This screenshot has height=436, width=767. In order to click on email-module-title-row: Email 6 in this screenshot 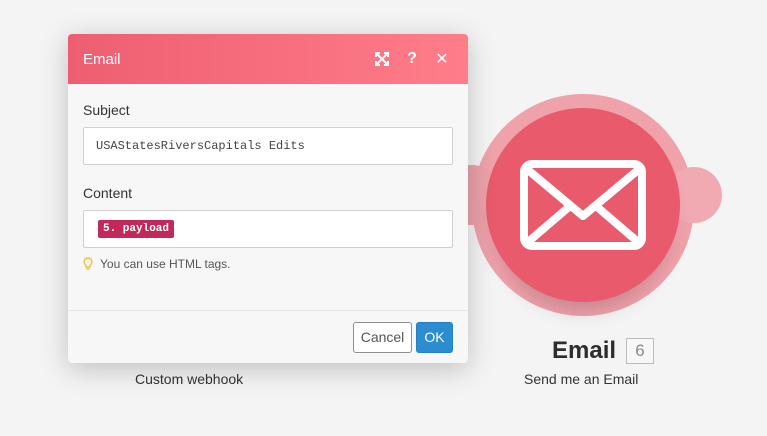, I will do `click(603, 351)`.